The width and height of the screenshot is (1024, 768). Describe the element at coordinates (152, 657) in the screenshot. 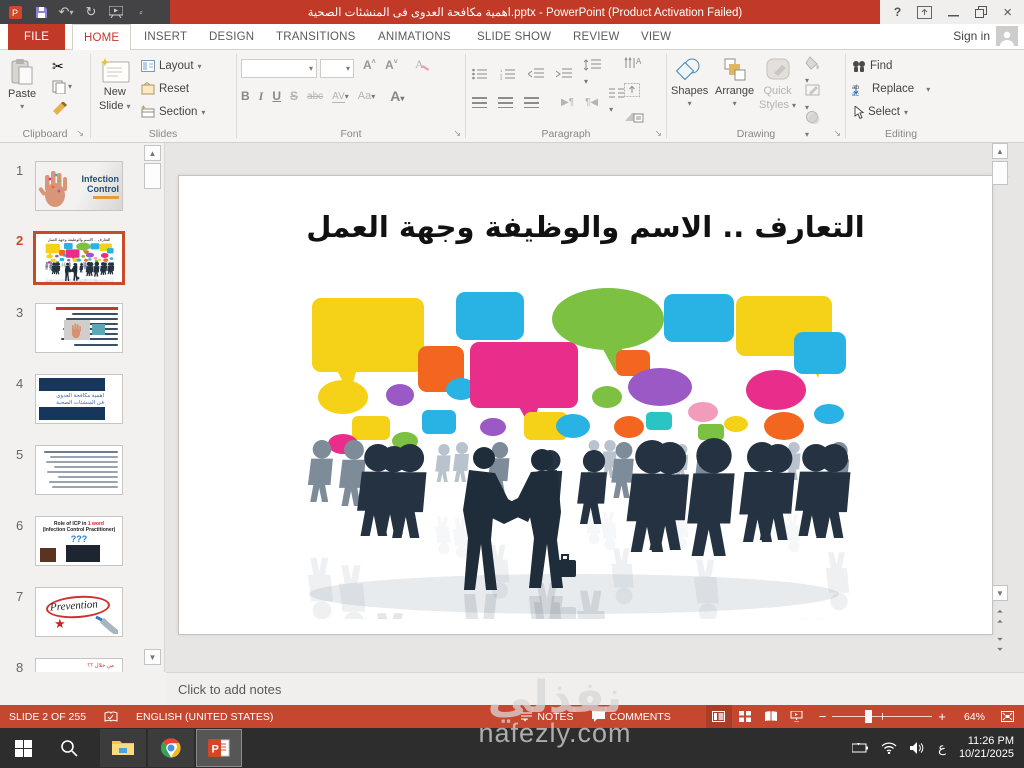

I see `panel-scroll-down-icon: ▼` at that location.